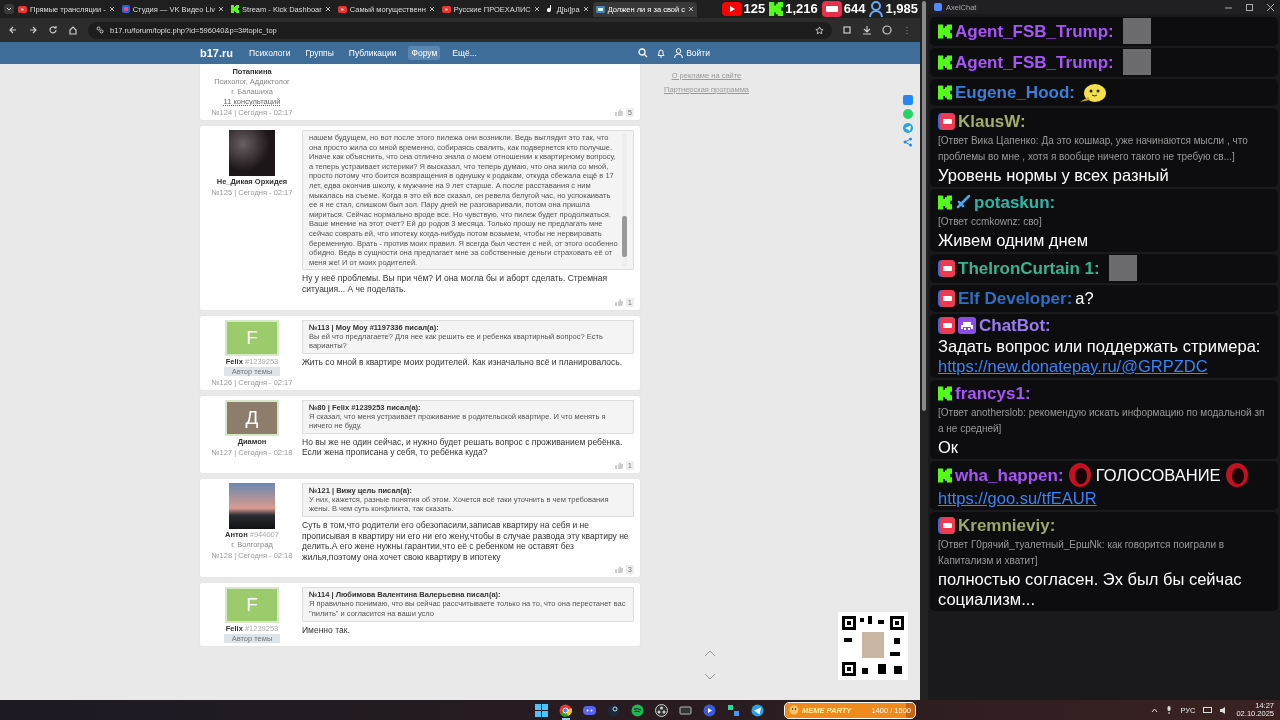  Describe the element at coordinates (73, 30) in the screenshot. I see `home-icon` at that location.